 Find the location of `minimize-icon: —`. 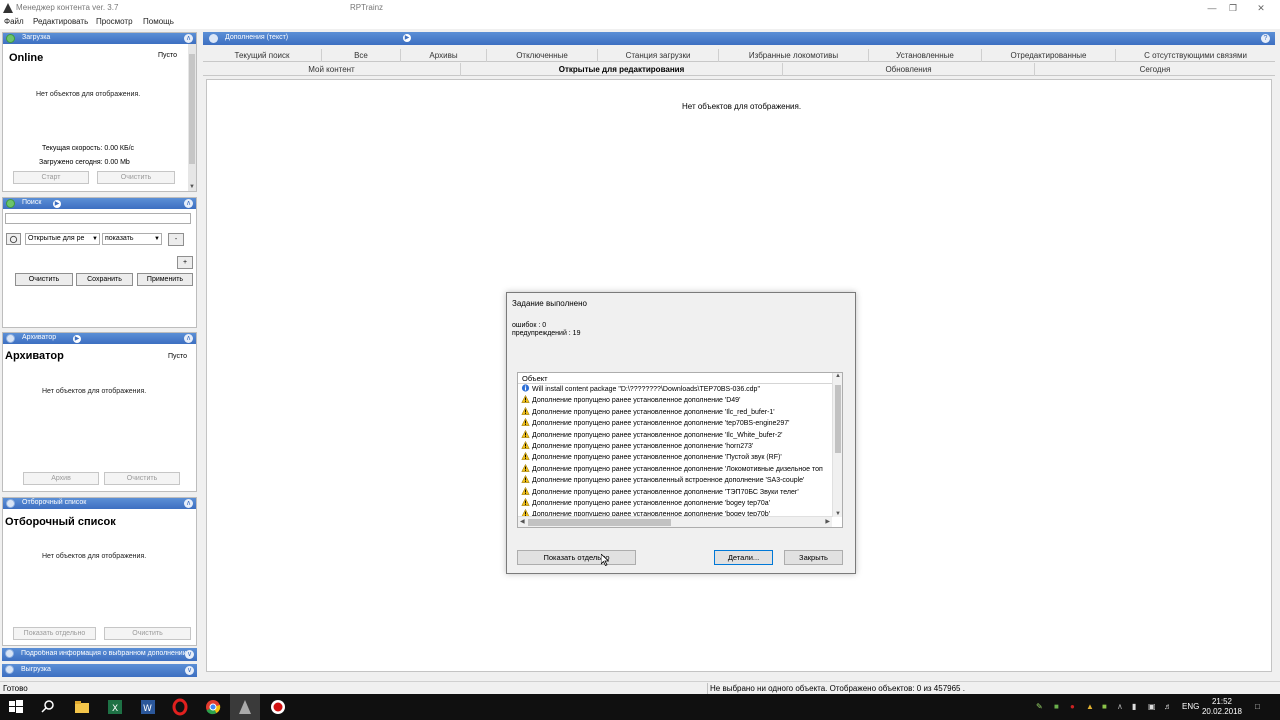

minimize-icon: — is located at coordinates (1212, 8).